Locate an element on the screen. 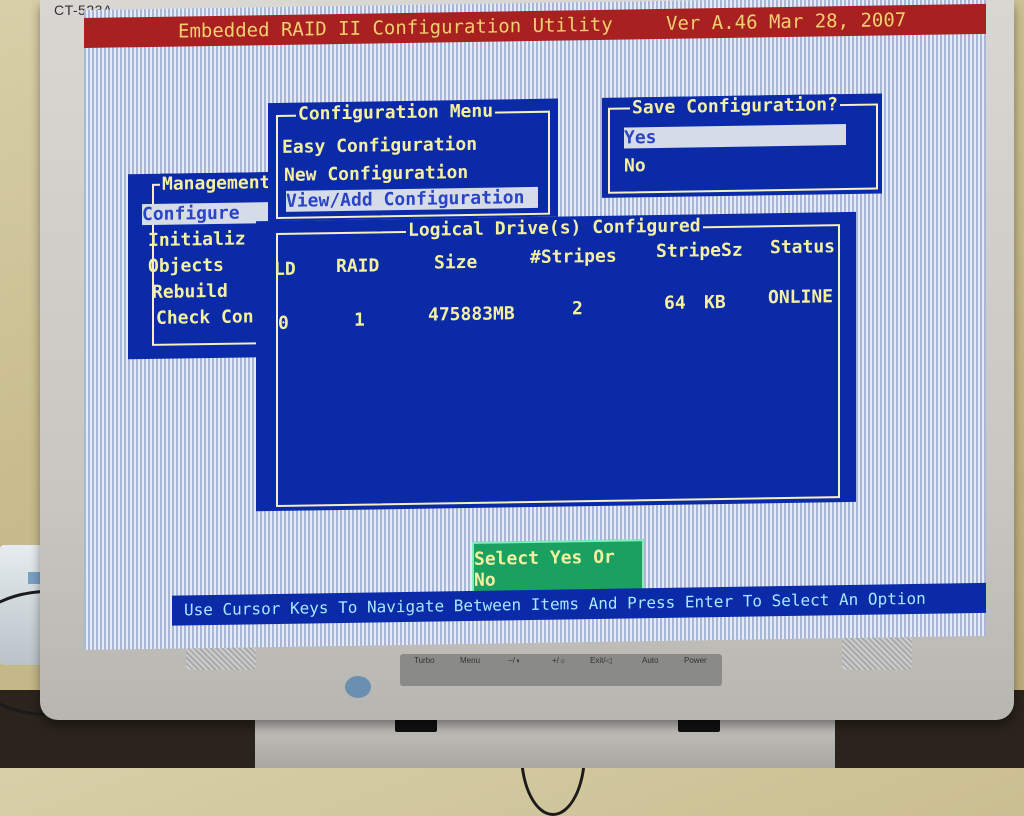 The width and height of the screenshot is (1024, 816). cell-size: 475883MB is located at coordinates (471, 314).